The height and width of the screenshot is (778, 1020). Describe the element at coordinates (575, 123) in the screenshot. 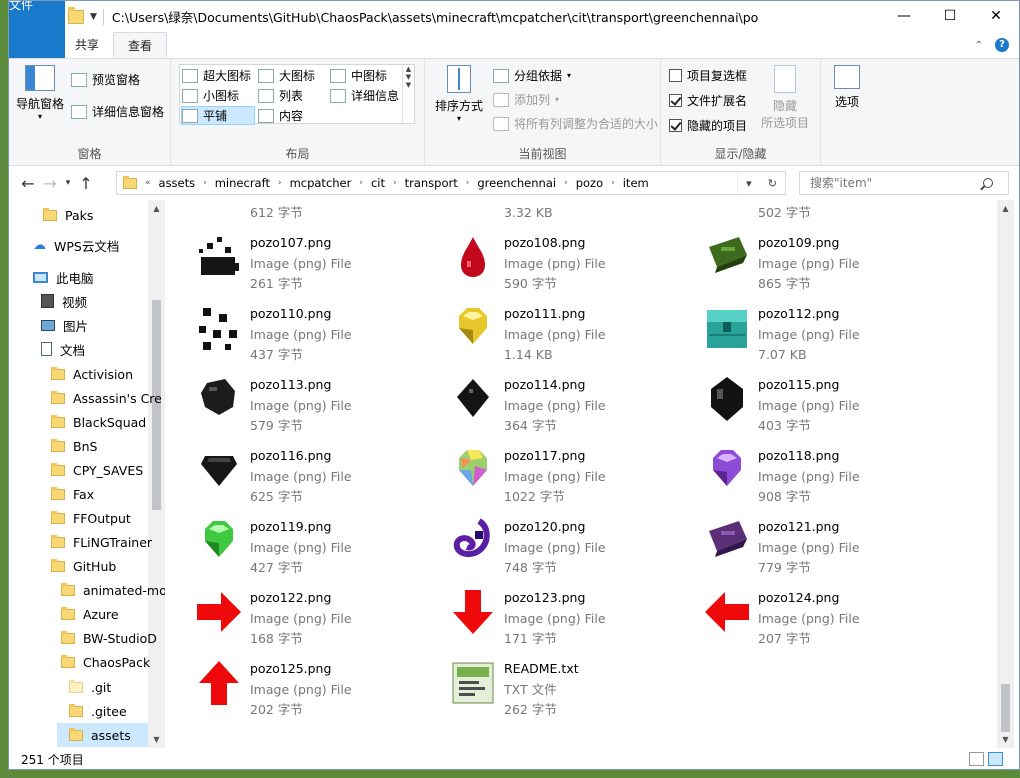

I see `fit-columns-button: 将所有列调整为合适的大小` at that location.